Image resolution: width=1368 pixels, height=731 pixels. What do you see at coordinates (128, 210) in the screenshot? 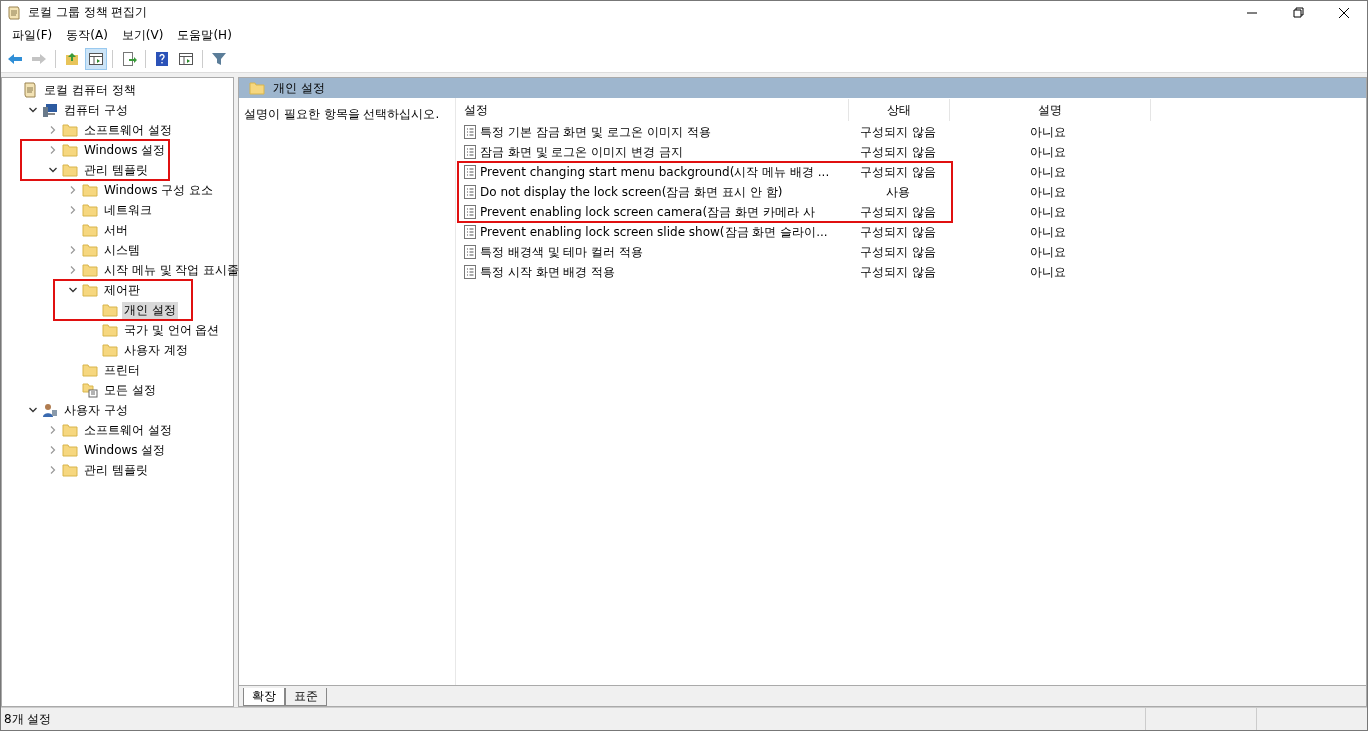
I see `tree-item: 네트워크` at bounding box center [128, 210].